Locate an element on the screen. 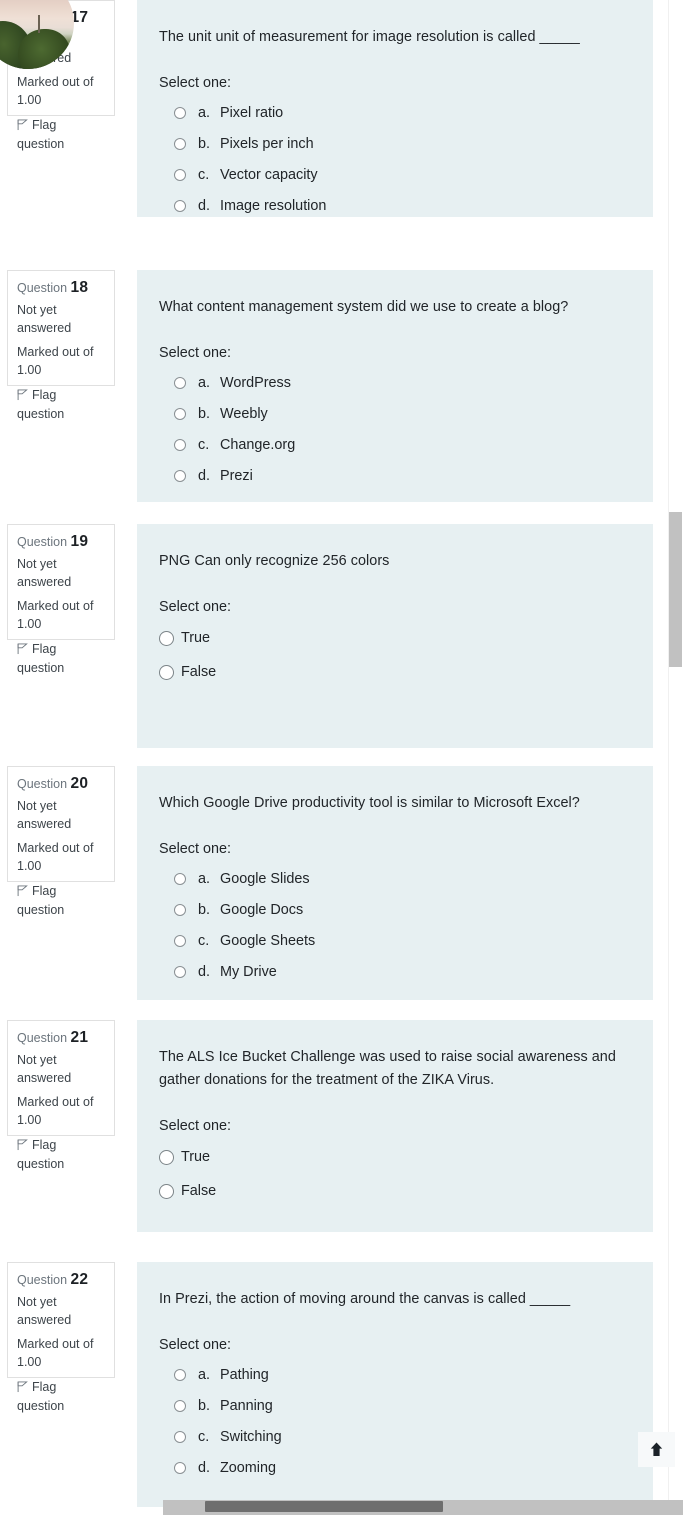 Image resolution: width=683 pixels, height=1515 pixels. vertical-scrollbar-track is located at coordinates (675, 757).